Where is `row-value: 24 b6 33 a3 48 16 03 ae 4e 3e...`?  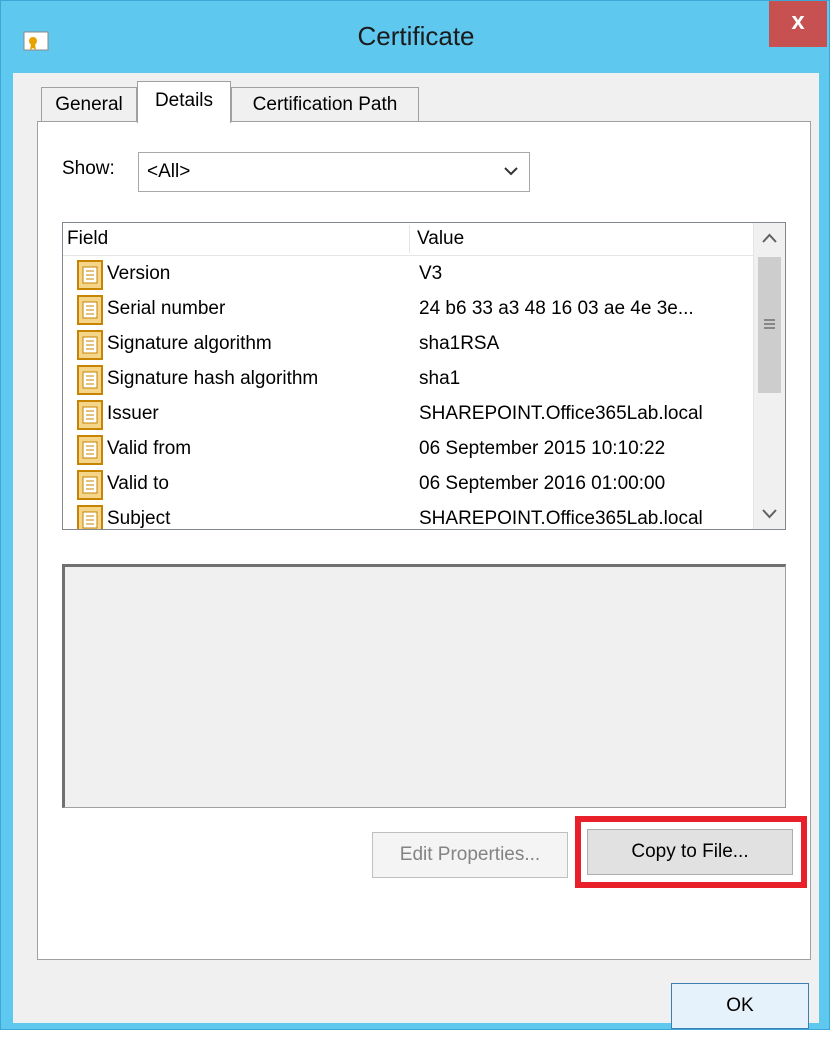 row-value: 24 b6 33 a3 48 16 03 ae 4e 3e... is located at coordinates (556, 308).